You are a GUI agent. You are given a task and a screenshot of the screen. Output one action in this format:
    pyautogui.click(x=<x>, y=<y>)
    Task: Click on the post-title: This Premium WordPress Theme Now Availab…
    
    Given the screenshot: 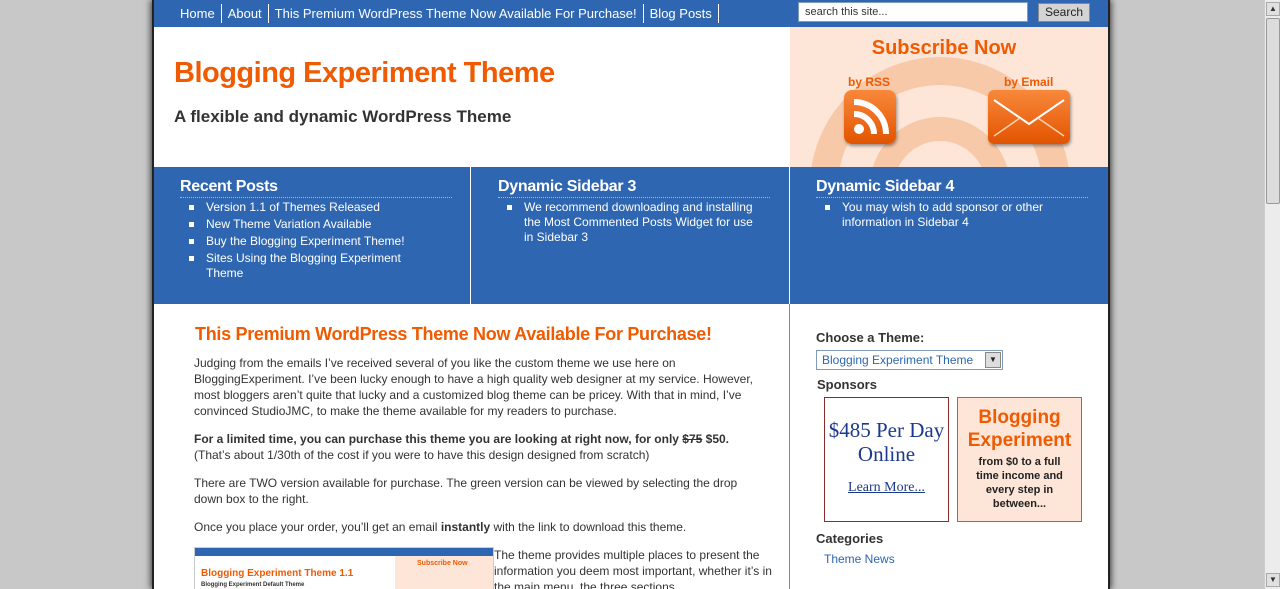 What is the action you would take?
    pyautogui.click(x=453, y=334)
    